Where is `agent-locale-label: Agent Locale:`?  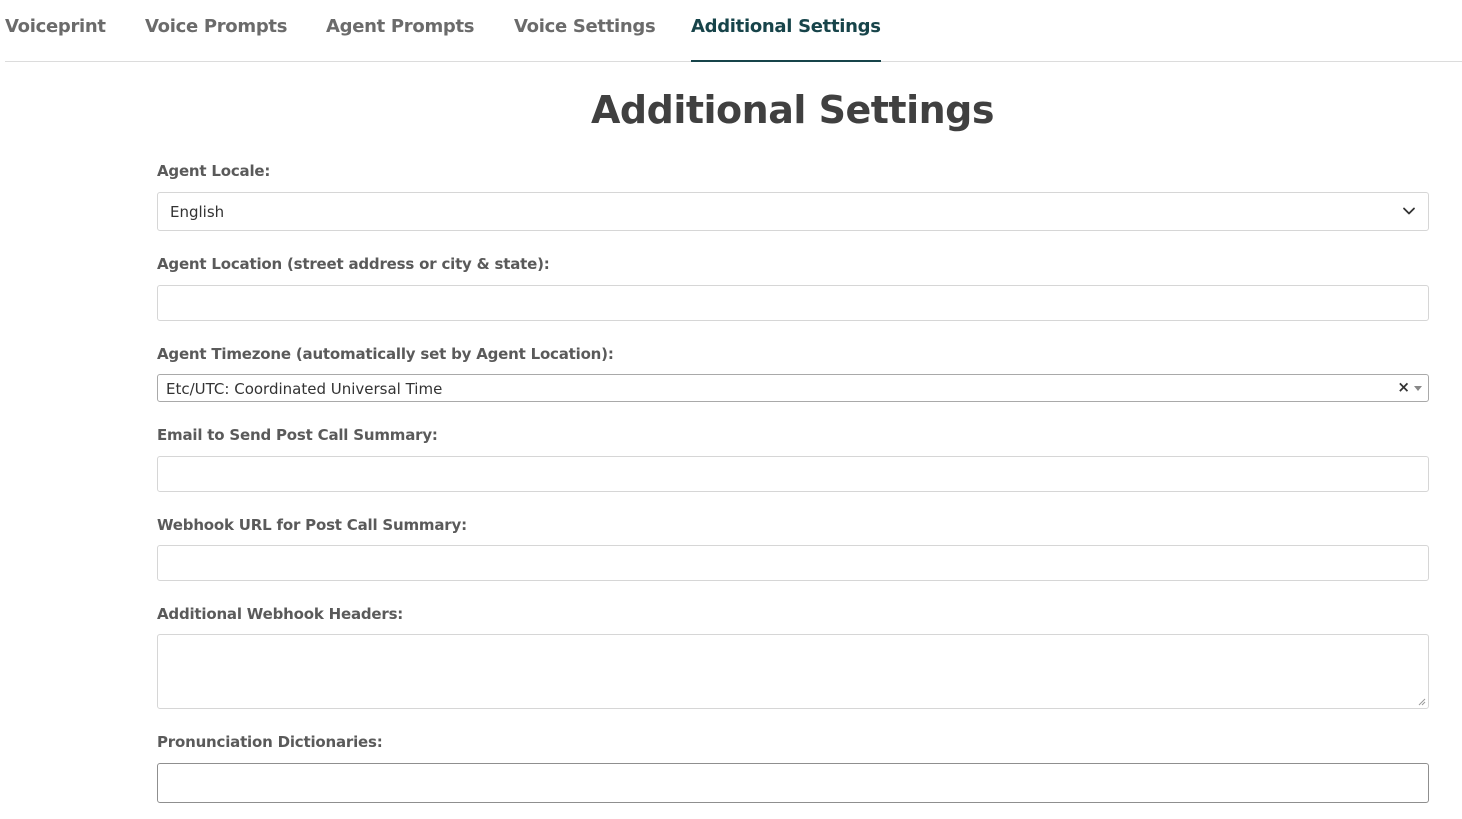 agent-locale-label: Agent Locale: is located at coordinates (214, 171).